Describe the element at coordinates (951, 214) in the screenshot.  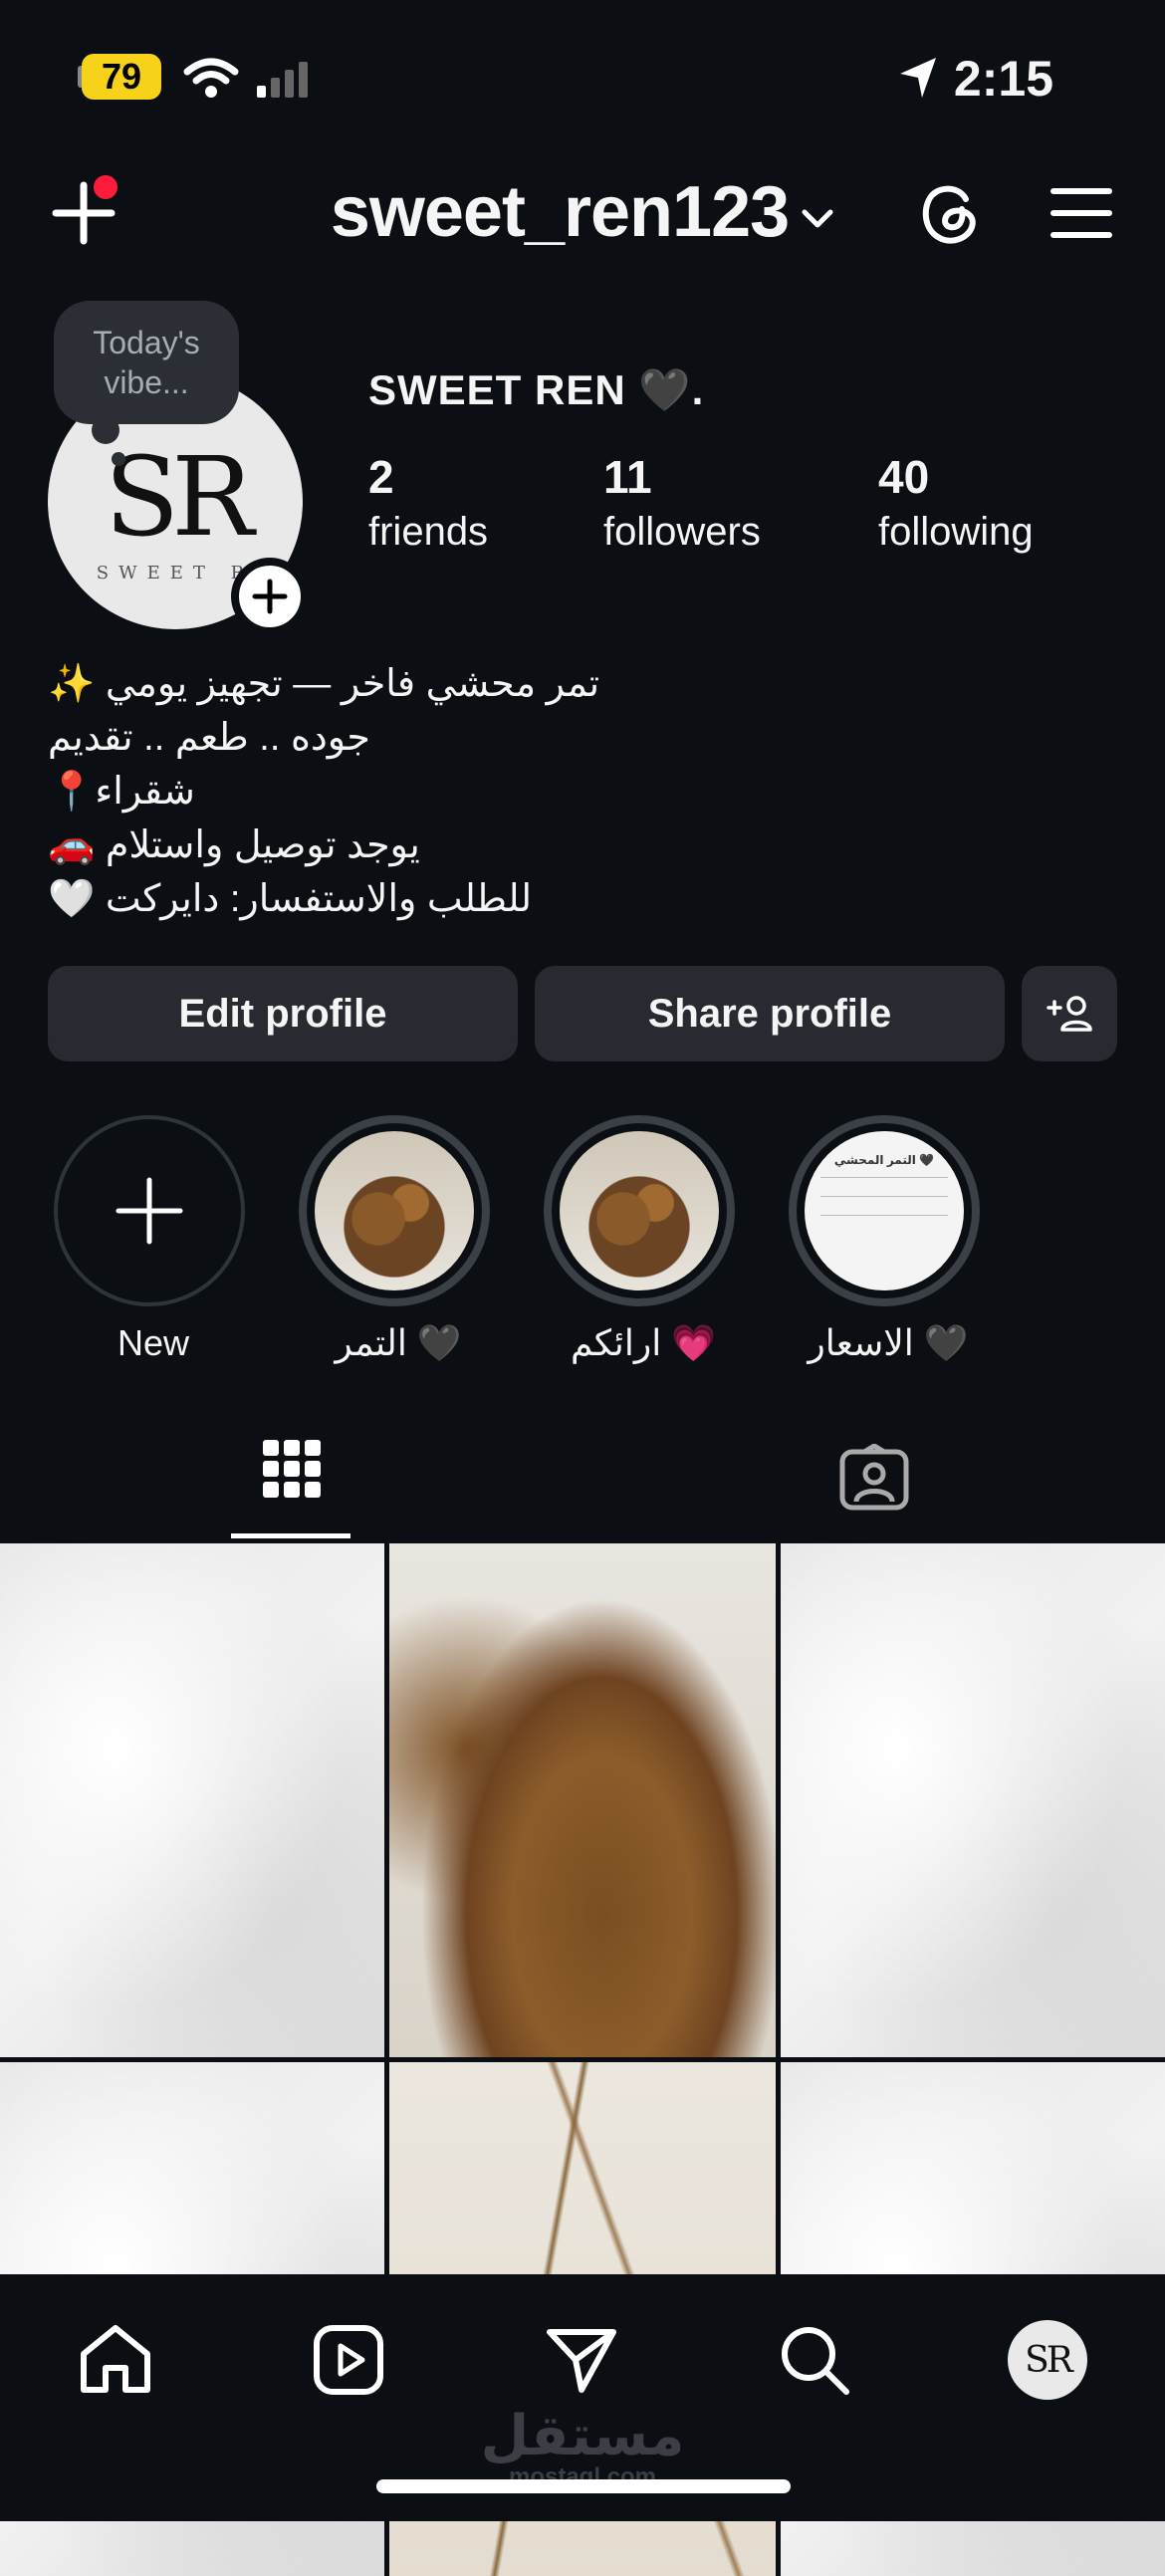
I see `threads-icon` at that location.